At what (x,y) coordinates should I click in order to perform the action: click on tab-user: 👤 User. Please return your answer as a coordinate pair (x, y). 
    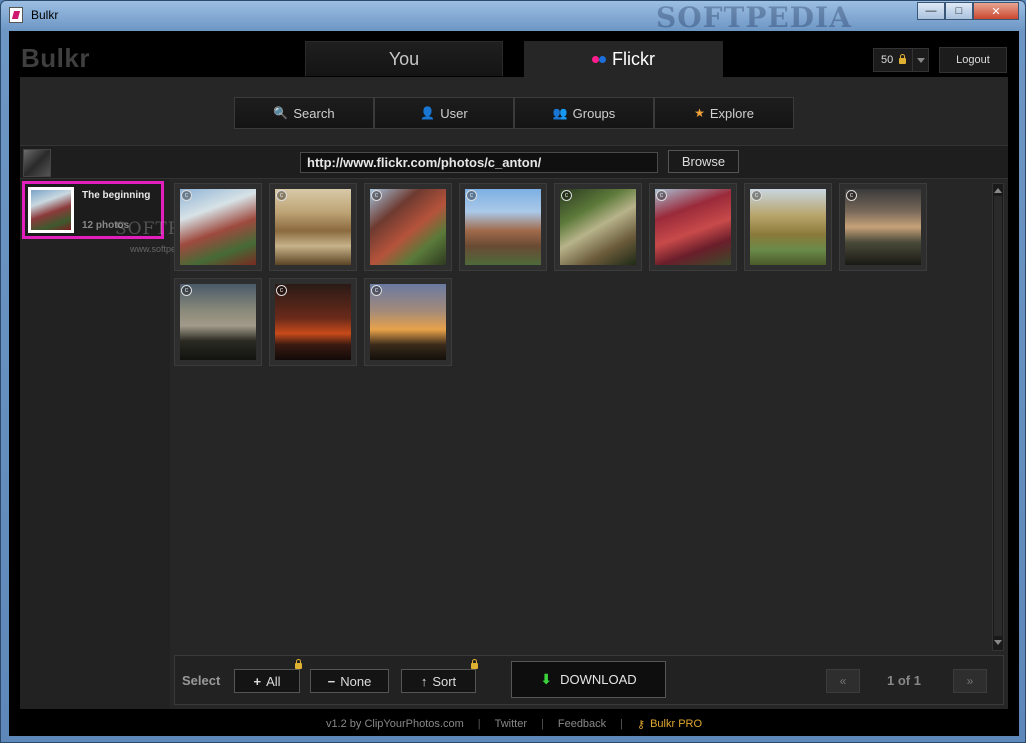
    Looking at the image, I should click on (444, 113).